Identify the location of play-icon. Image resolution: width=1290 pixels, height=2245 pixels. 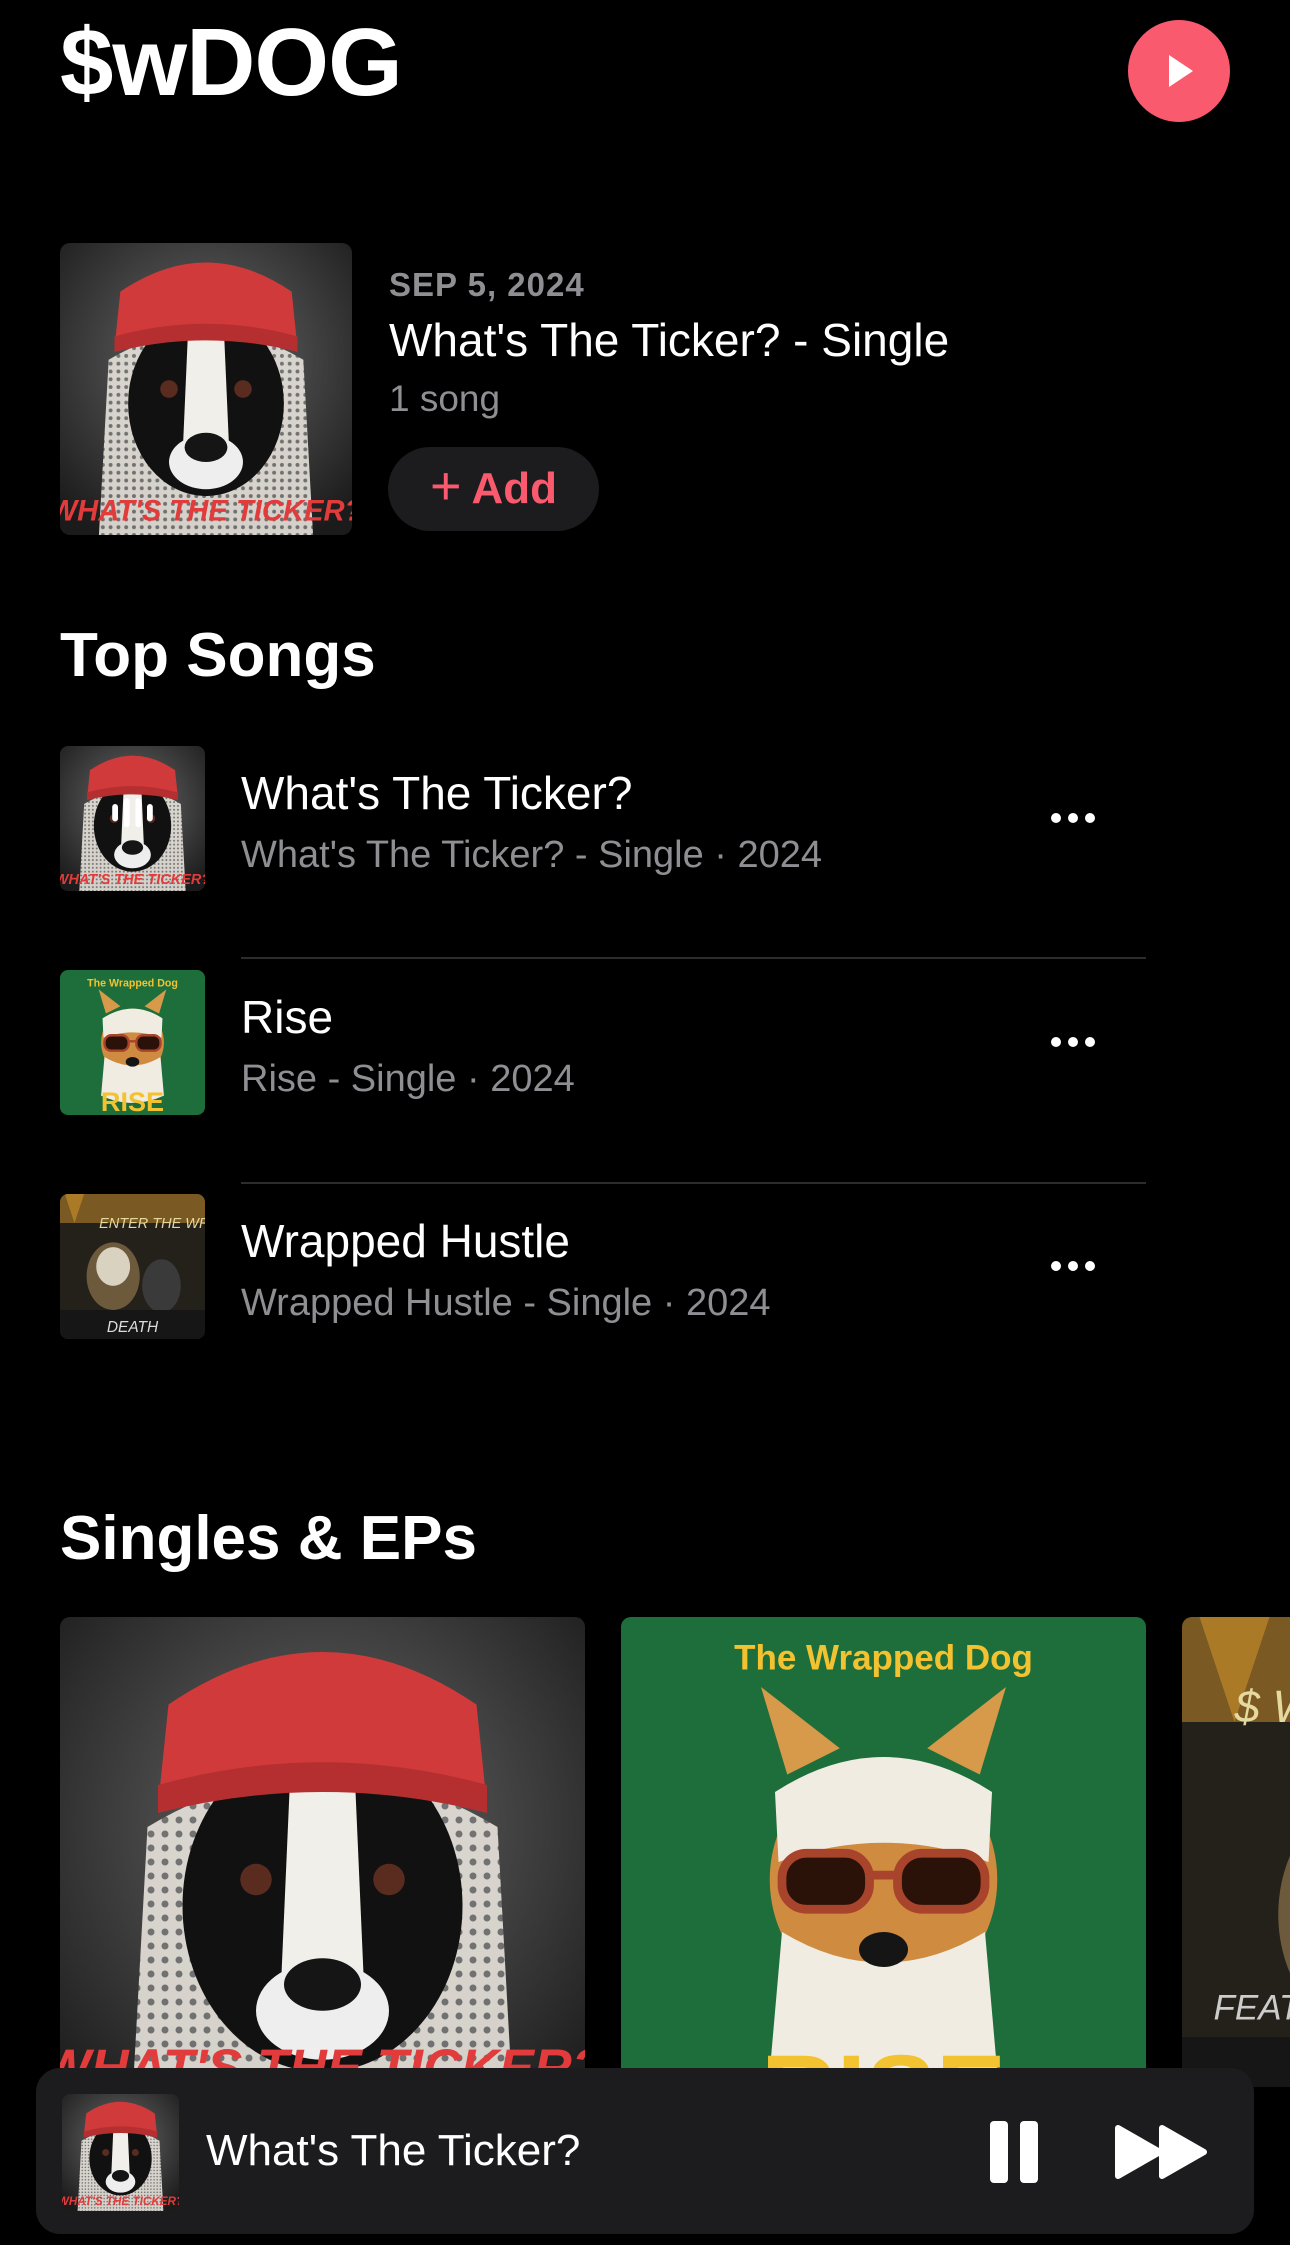
(1181, 71).